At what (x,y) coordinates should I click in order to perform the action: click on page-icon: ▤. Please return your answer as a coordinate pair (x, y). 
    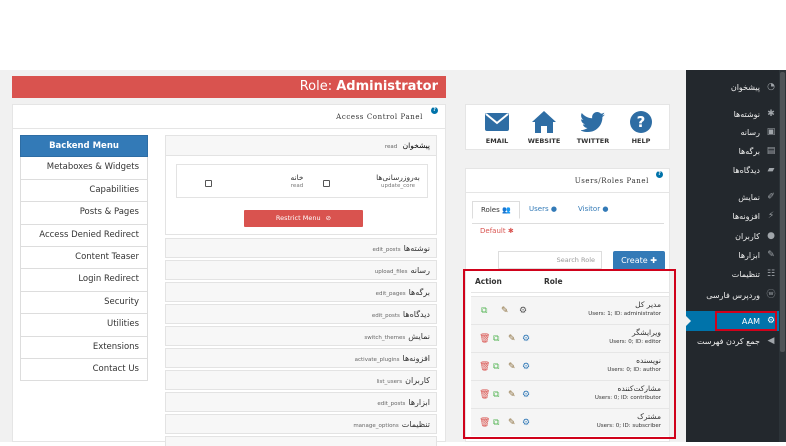
    Looking at the image, I should click on (771, 151).